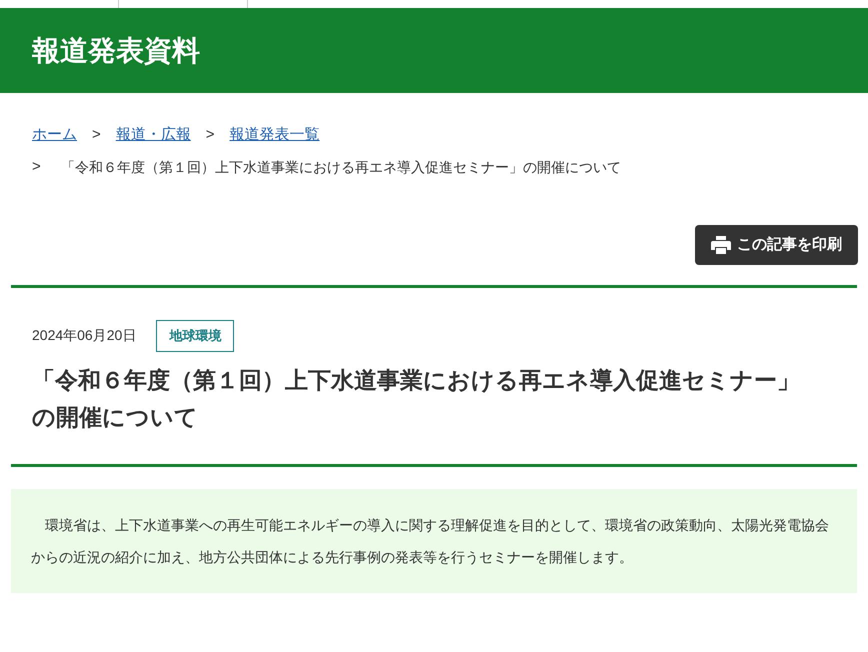  I want to click on category-tag: 地球環境, so click(195, 336).